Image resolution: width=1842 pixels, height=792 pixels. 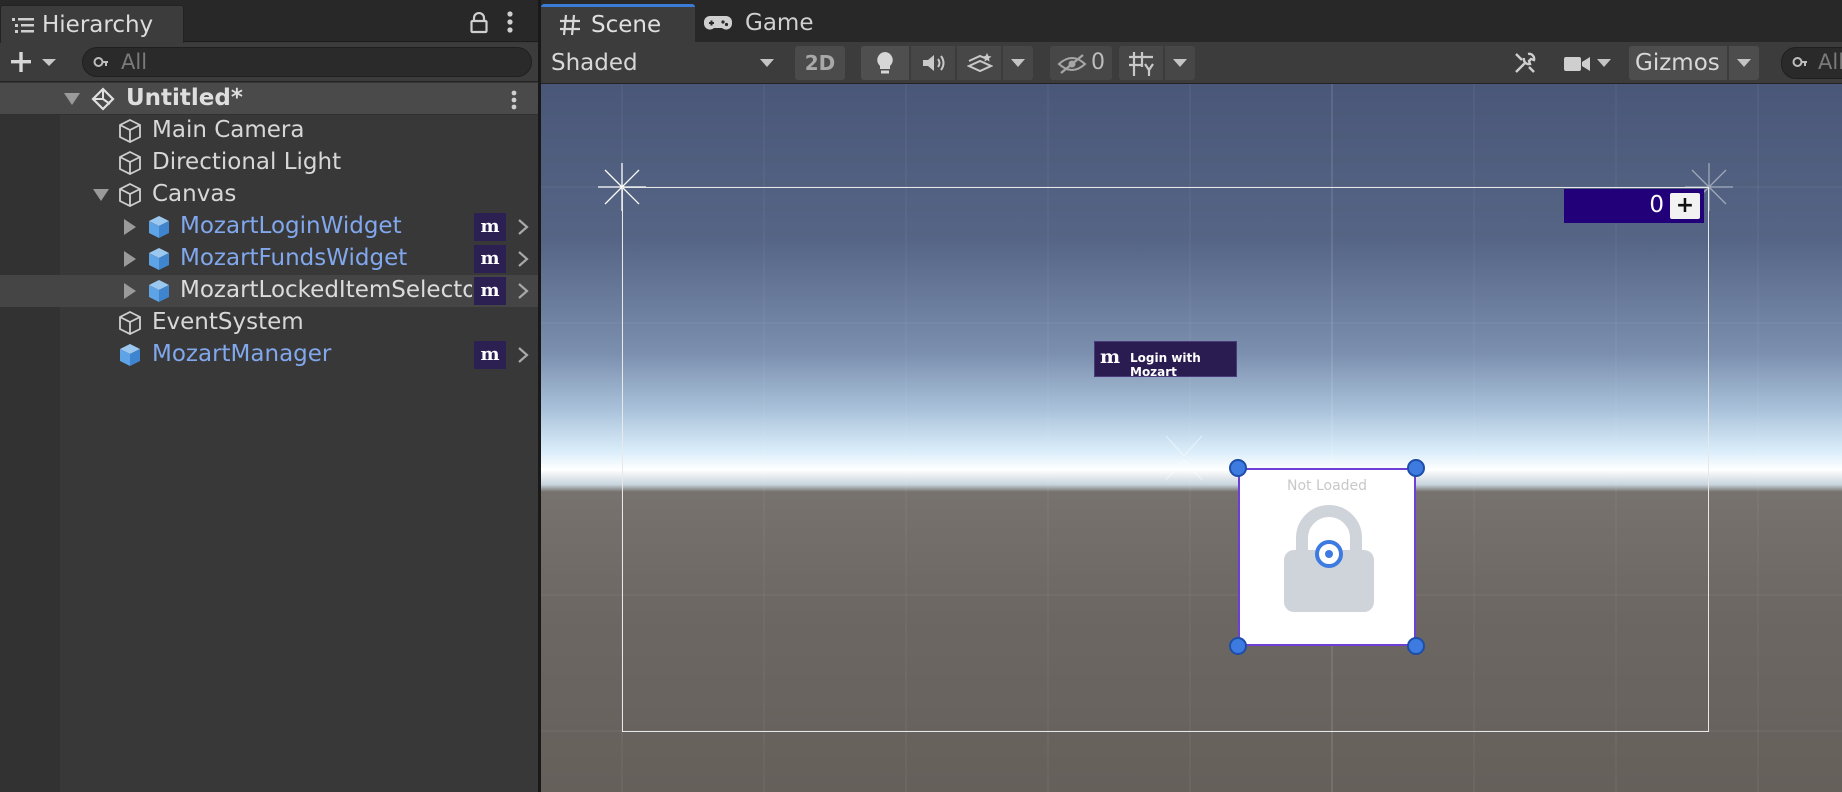 I want to click on hidden-count: 0, so click(x=1098, y=62).